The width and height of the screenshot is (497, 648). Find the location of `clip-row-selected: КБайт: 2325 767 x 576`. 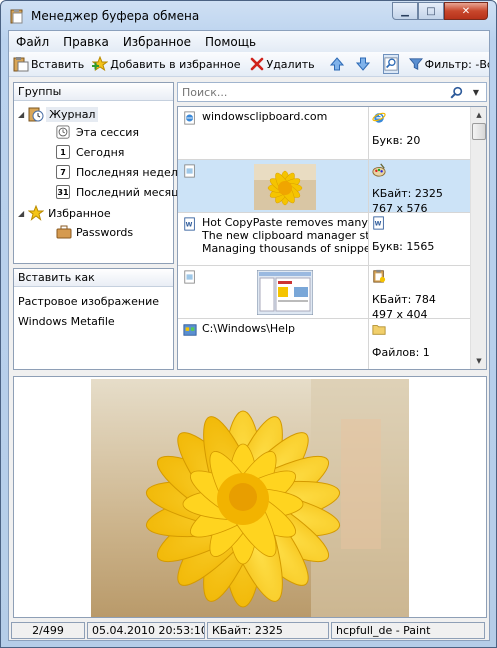

clip-row-selected: КБайт: 2325 767 x 576 is located at coordinates (324, 187).